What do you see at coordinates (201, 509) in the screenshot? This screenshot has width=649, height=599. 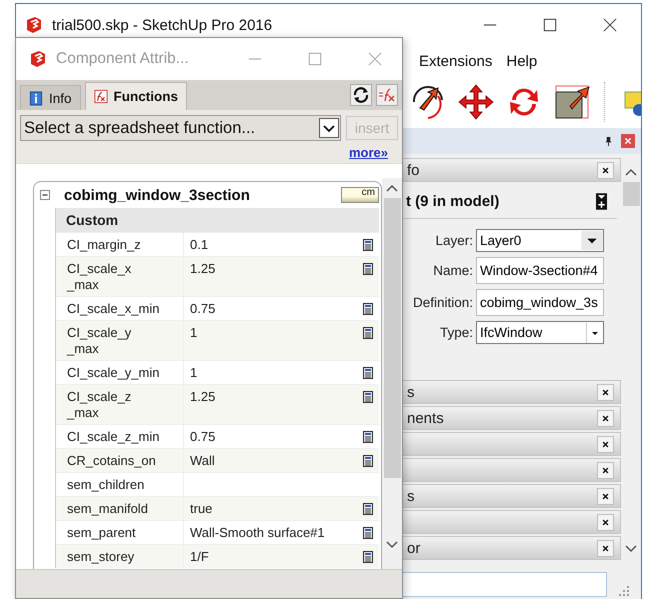 I see `attribute-value: true` at bounding box center [201, 509].